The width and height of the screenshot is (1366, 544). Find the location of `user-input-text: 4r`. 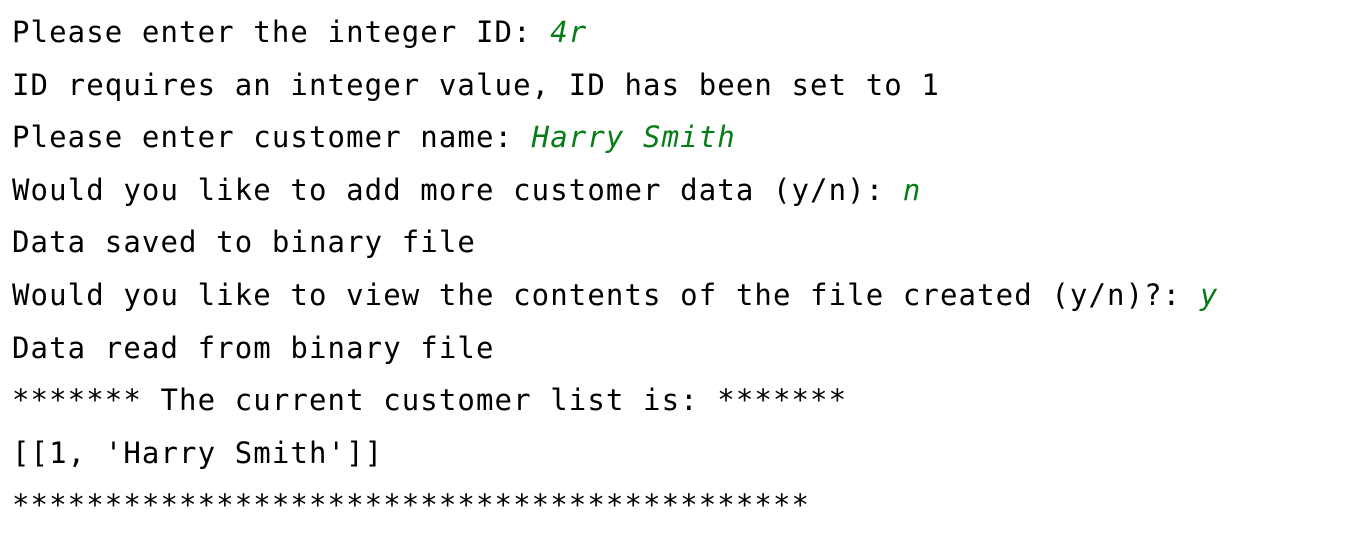

user-input-text: 4r is located at coordinates (569, 32).